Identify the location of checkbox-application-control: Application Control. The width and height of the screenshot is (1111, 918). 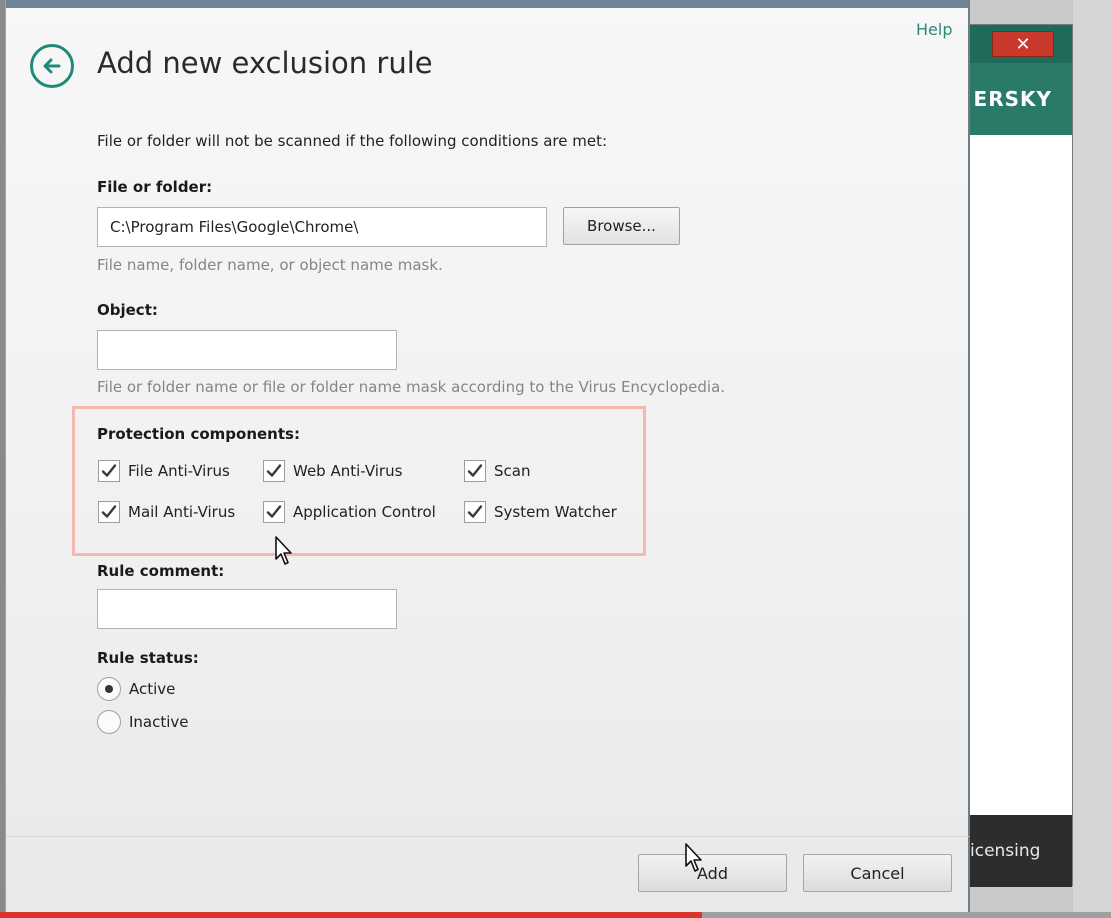
(349, 512).